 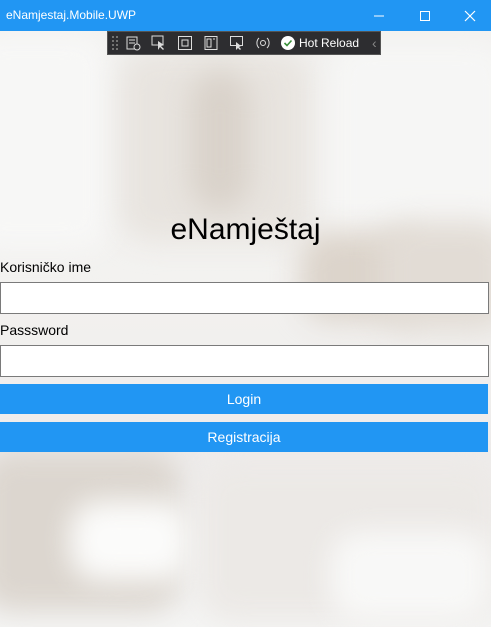 I want to click on display-layout-icon, so click(x=236, y=43).